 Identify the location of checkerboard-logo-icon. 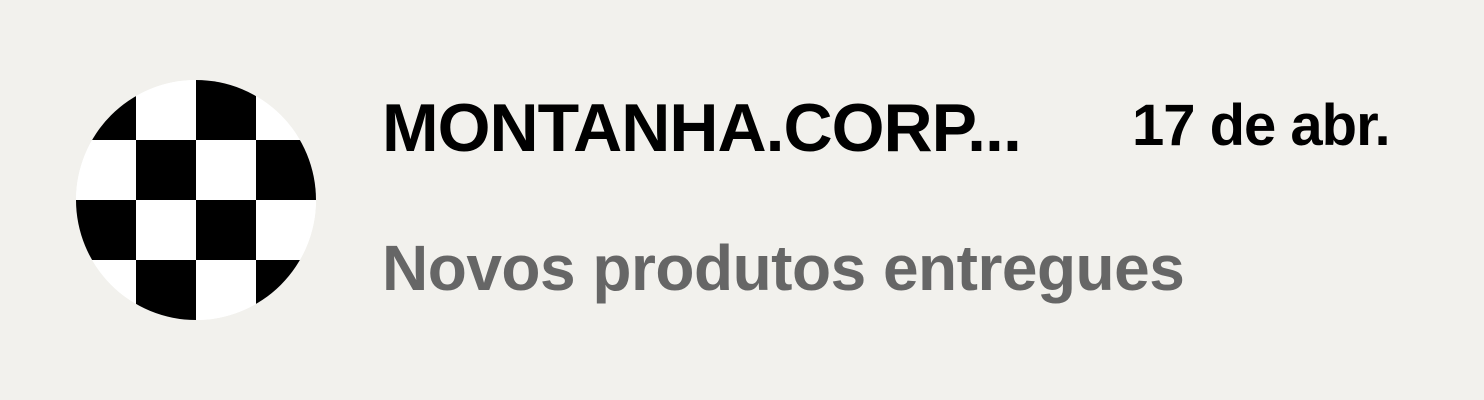
(196, 200).